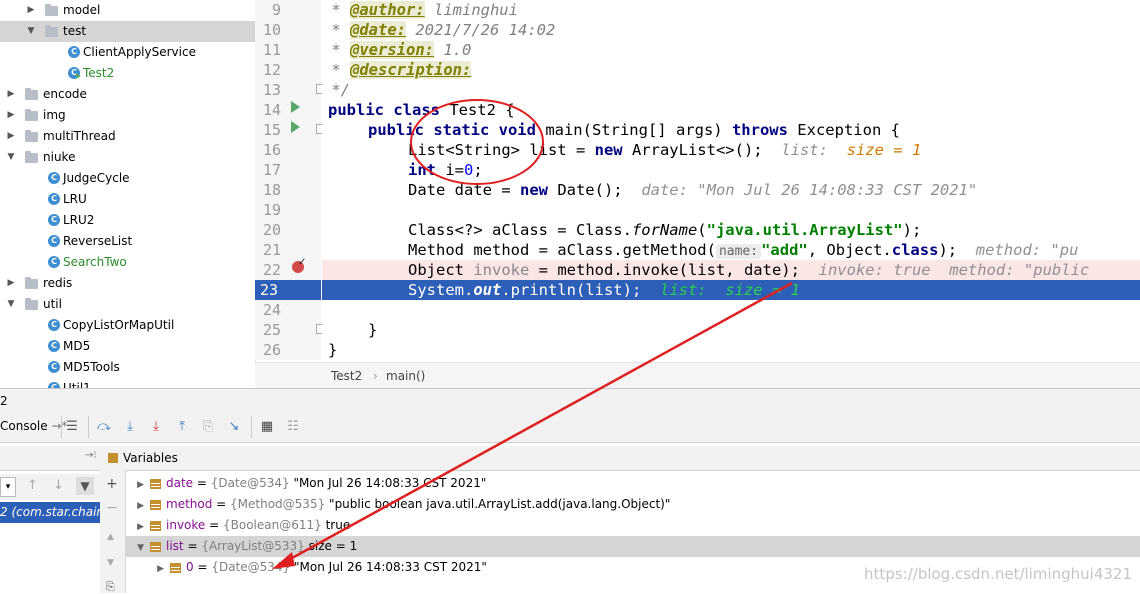  I want to click on watermark: https://blog.csdn.net/liminghui4321, so click(998, 574).